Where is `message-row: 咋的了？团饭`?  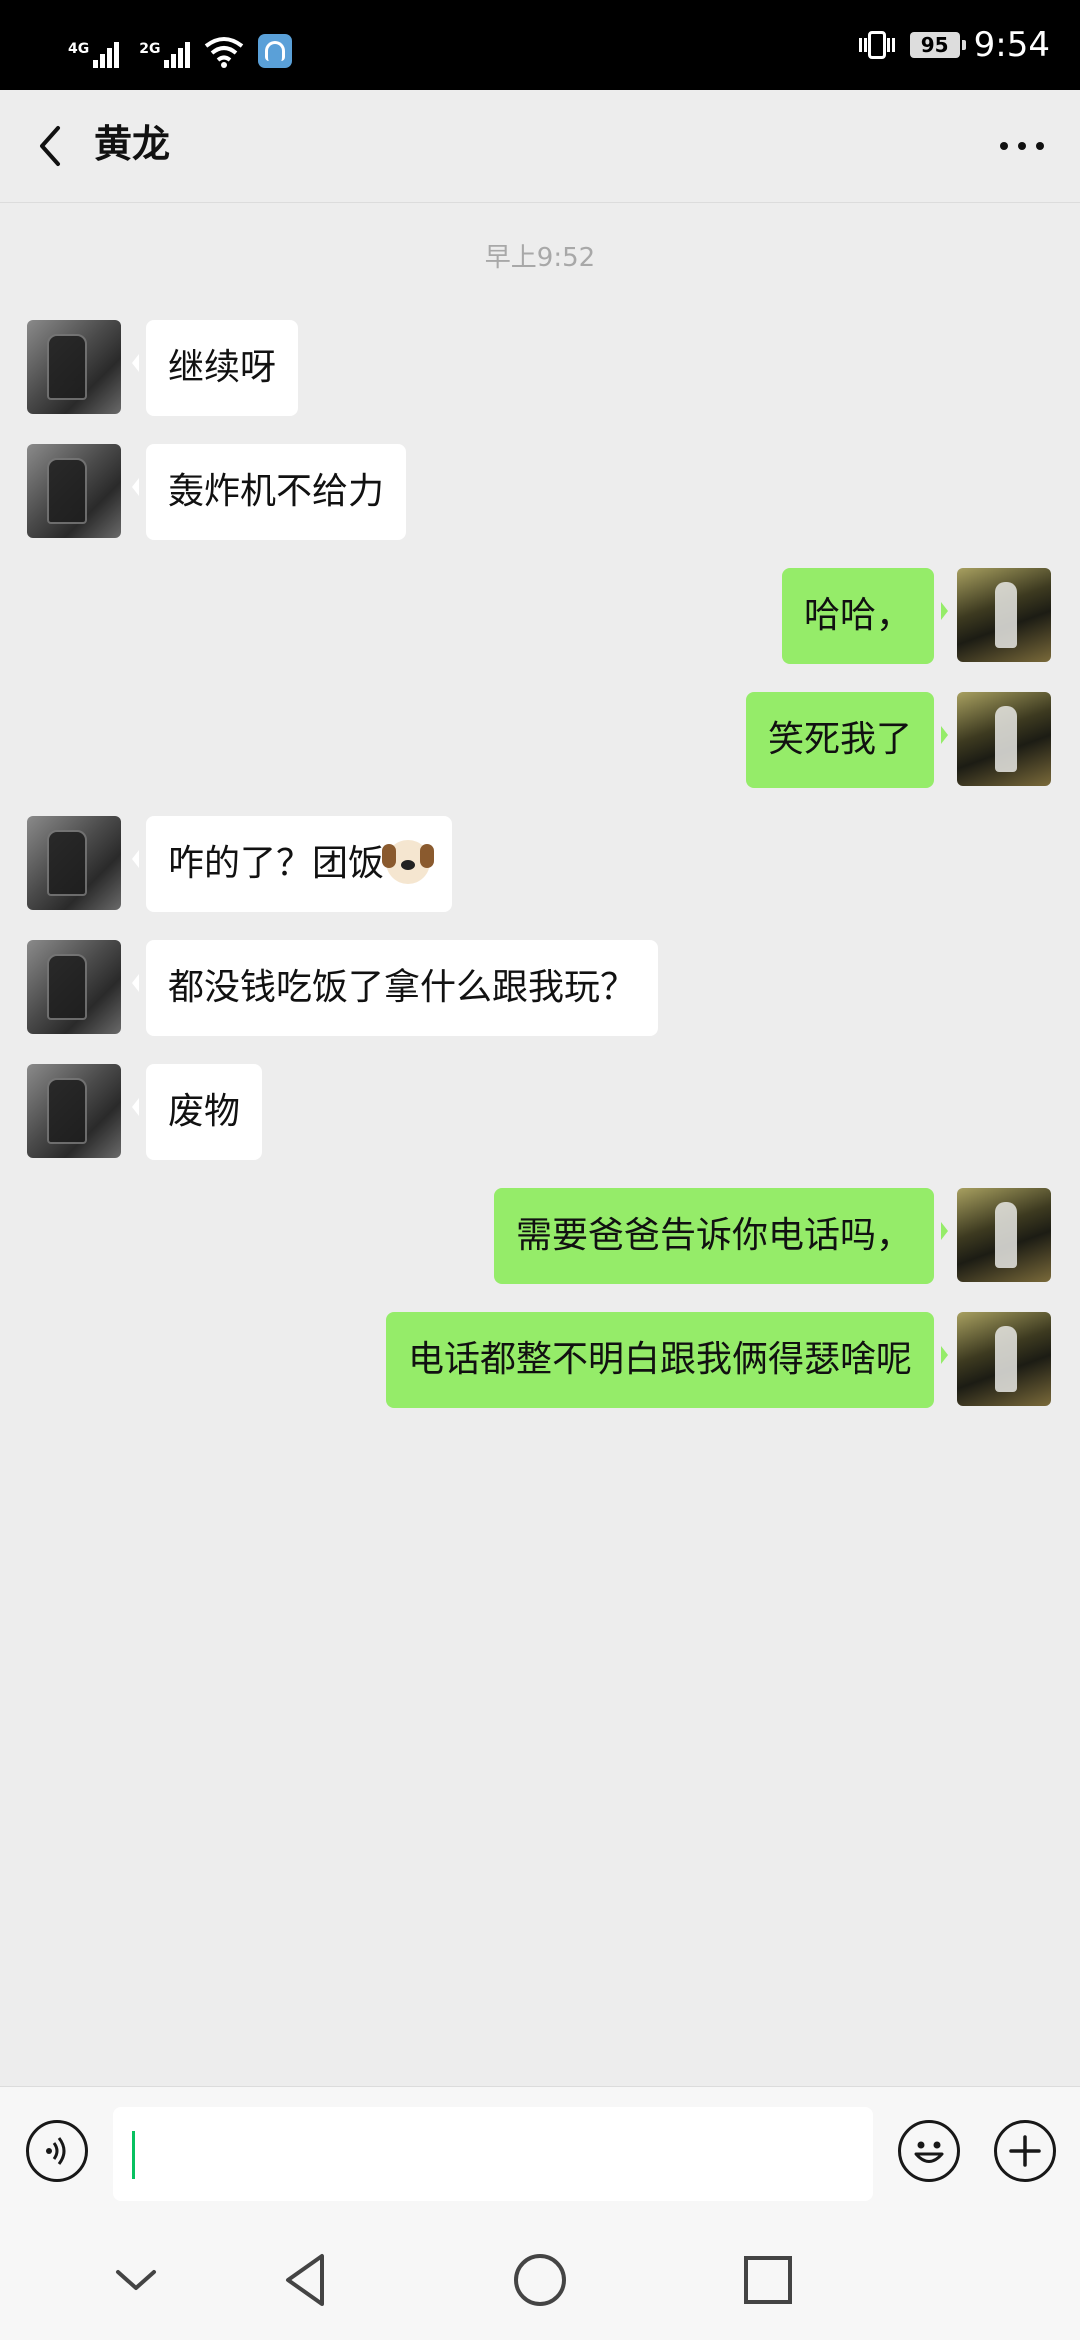 message-row: 咋的了？团饭 is located at coordinates (540, 864).